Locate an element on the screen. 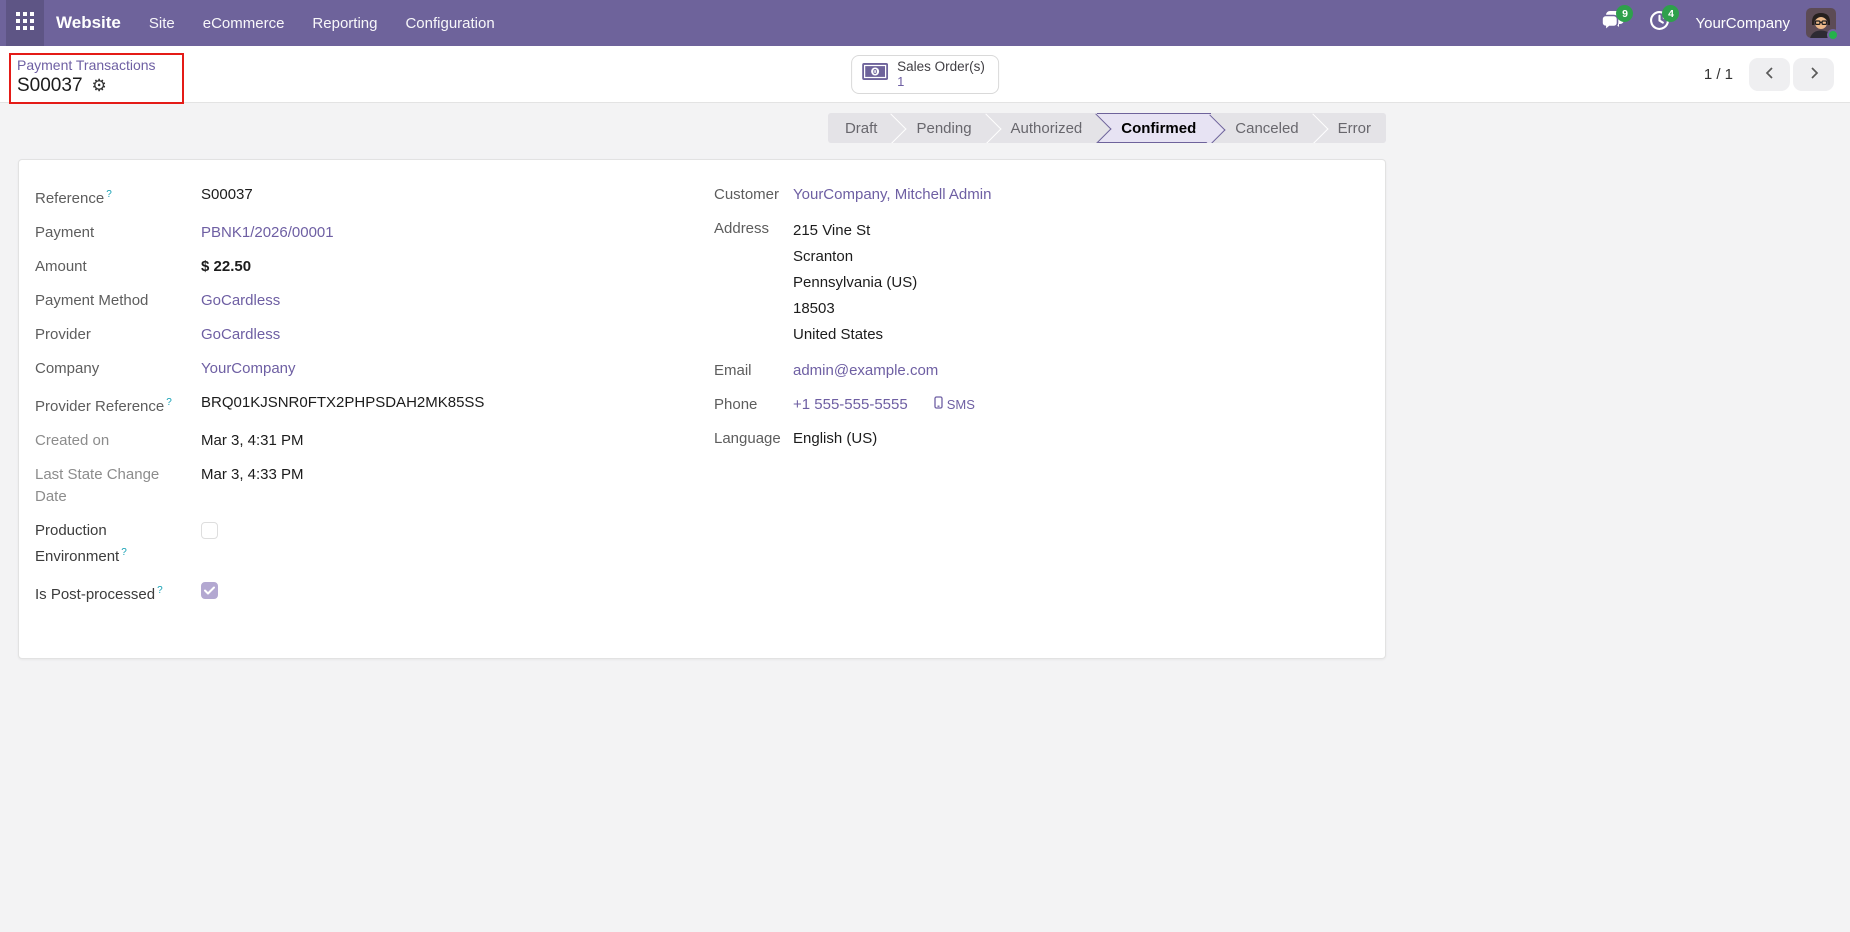  status-step-authorized: Authorized is located at coordinates (1042, 128).